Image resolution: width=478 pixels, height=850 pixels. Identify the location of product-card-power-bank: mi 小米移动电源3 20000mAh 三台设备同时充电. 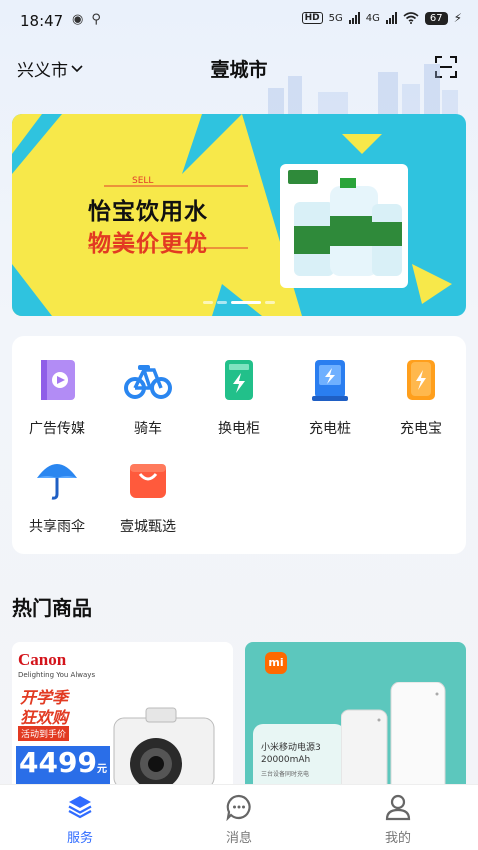
(355, 717).